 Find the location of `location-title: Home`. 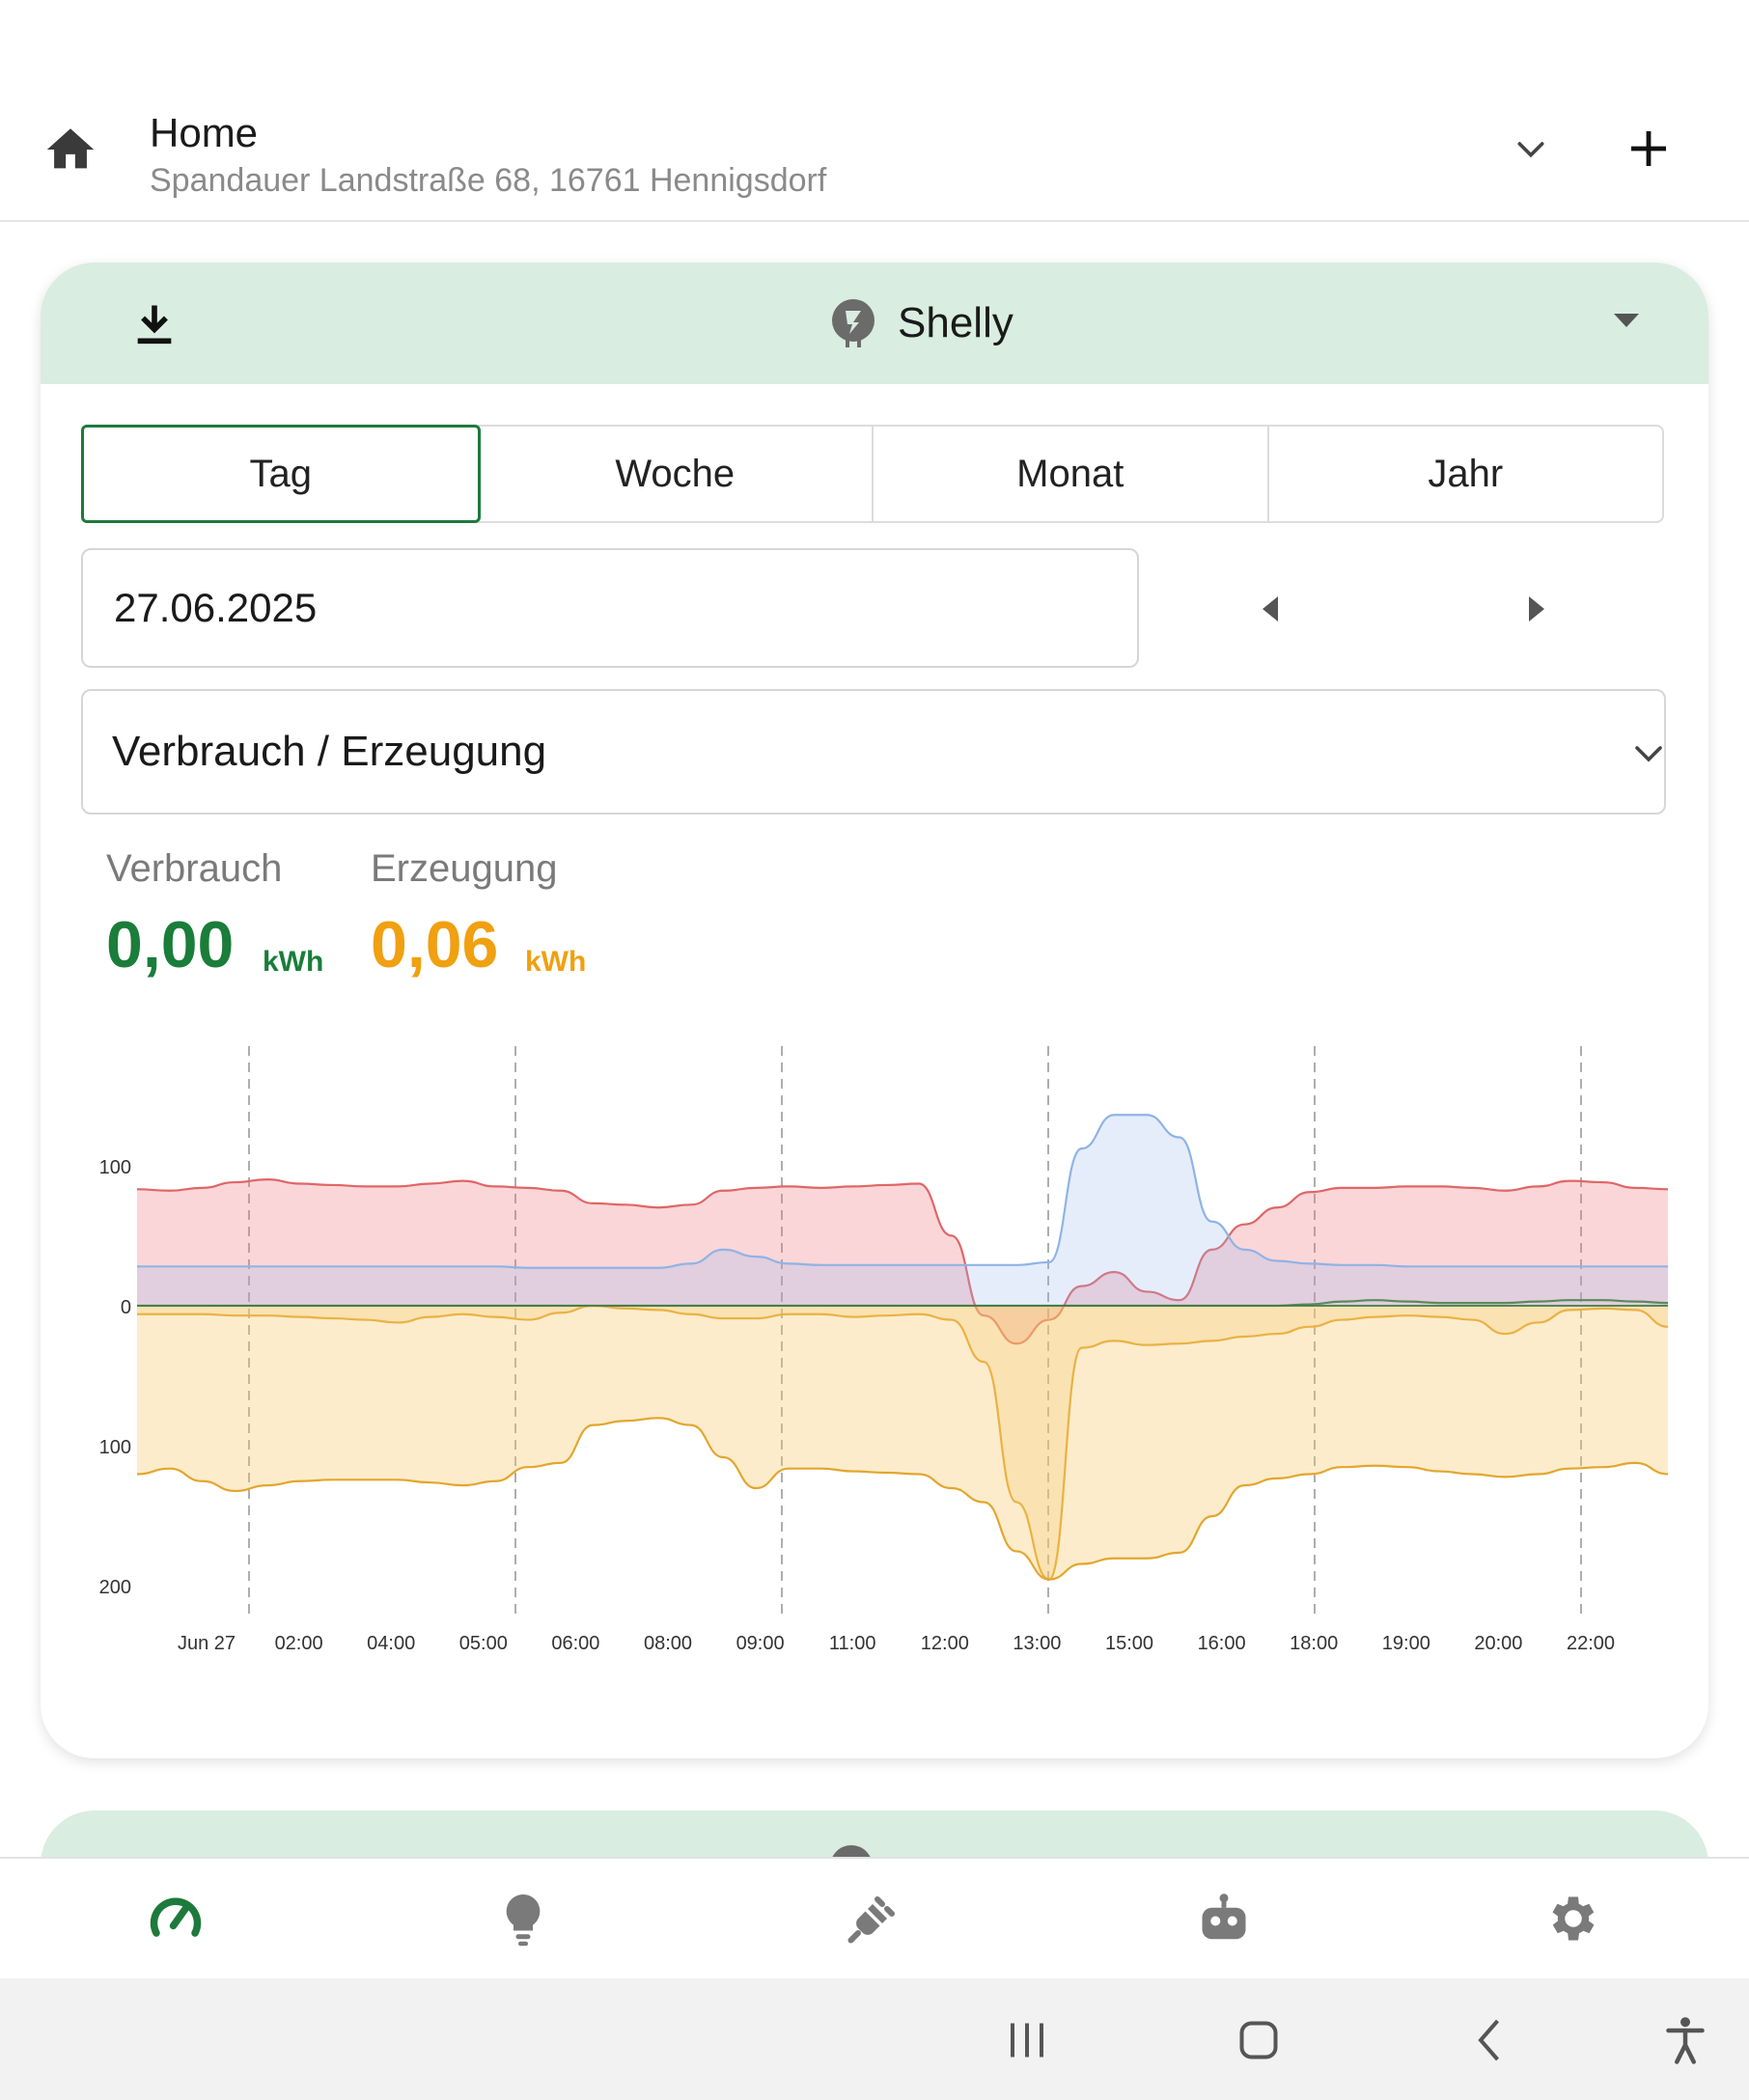

location-title: Home is located at coordinates (204, 132).